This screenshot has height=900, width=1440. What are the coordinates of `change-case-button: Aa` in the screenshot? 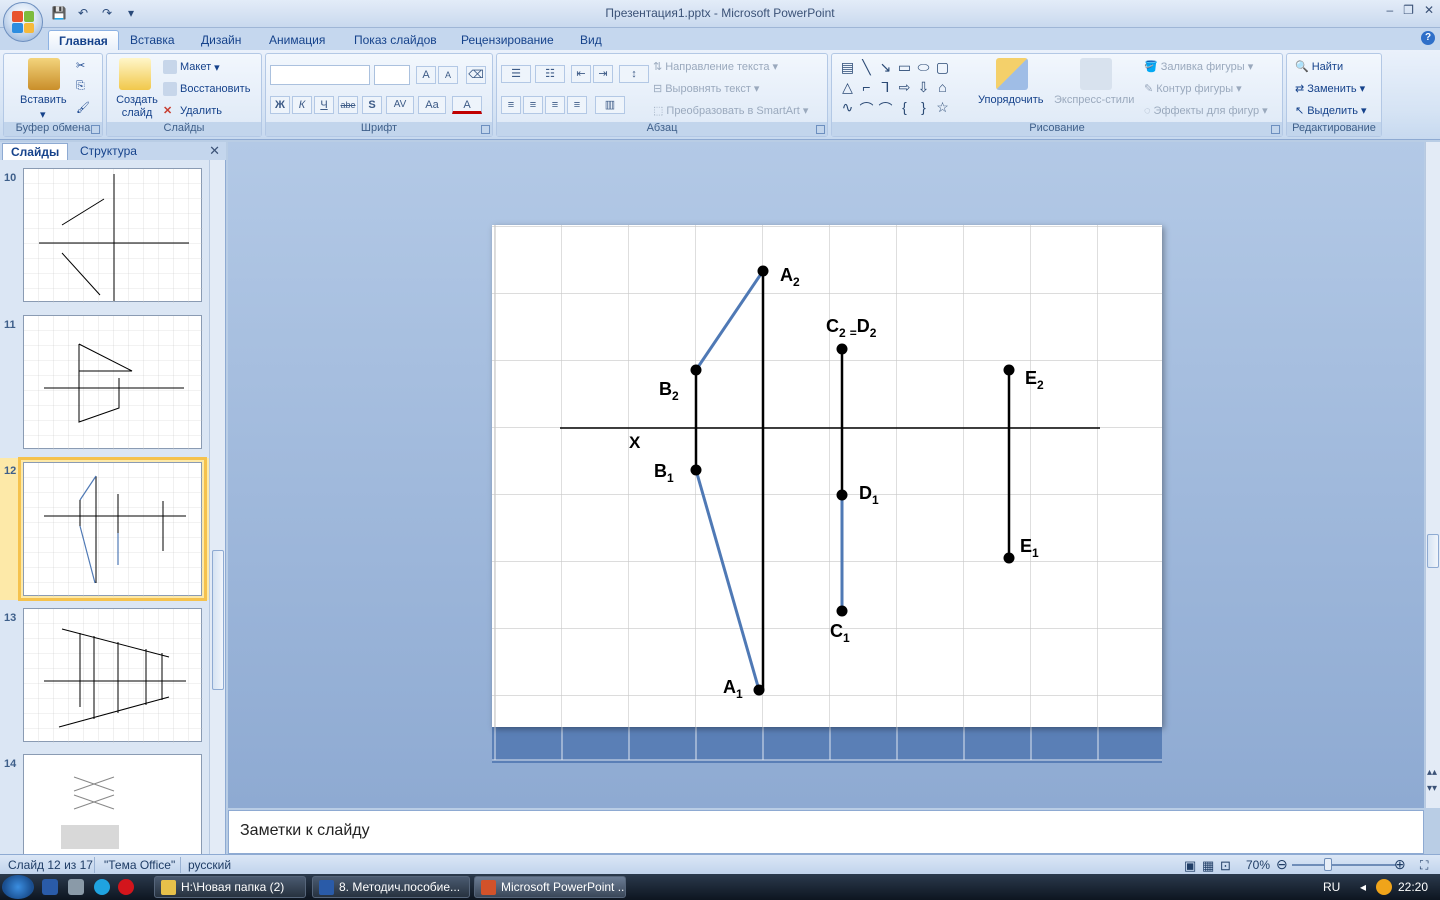 It's located at (432, 105).